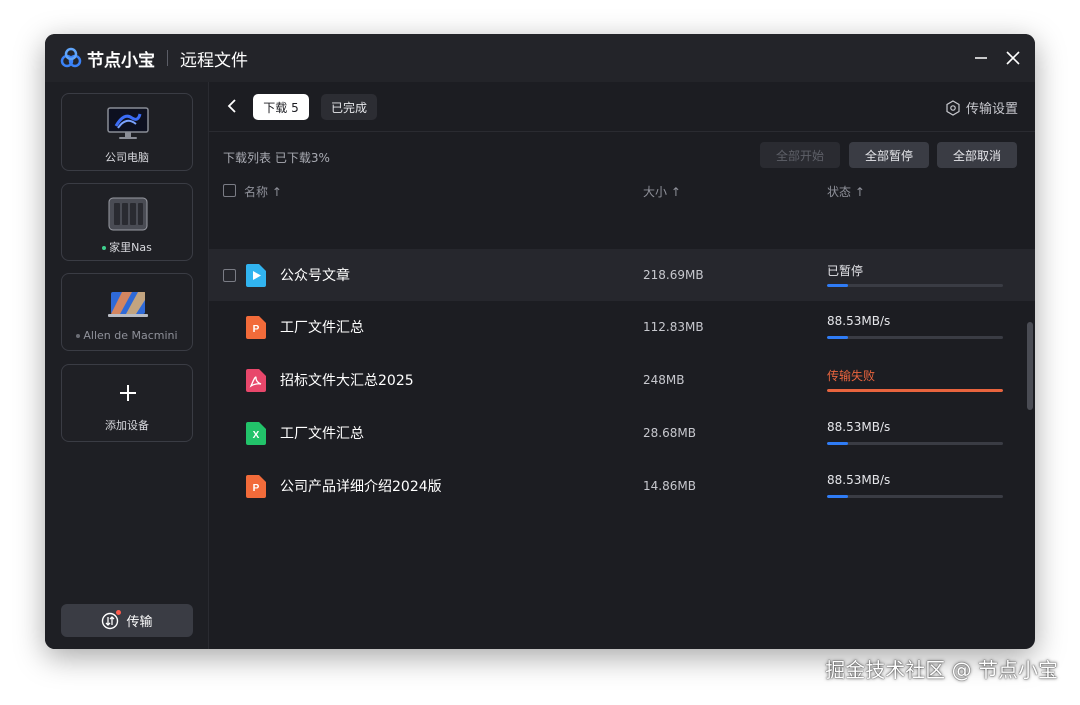 This screenshot has height=705, width=1080. What do you see at coordinates (128, 393) in the screenshot?
I see `plus-icon` at bounding box center [128, 393].